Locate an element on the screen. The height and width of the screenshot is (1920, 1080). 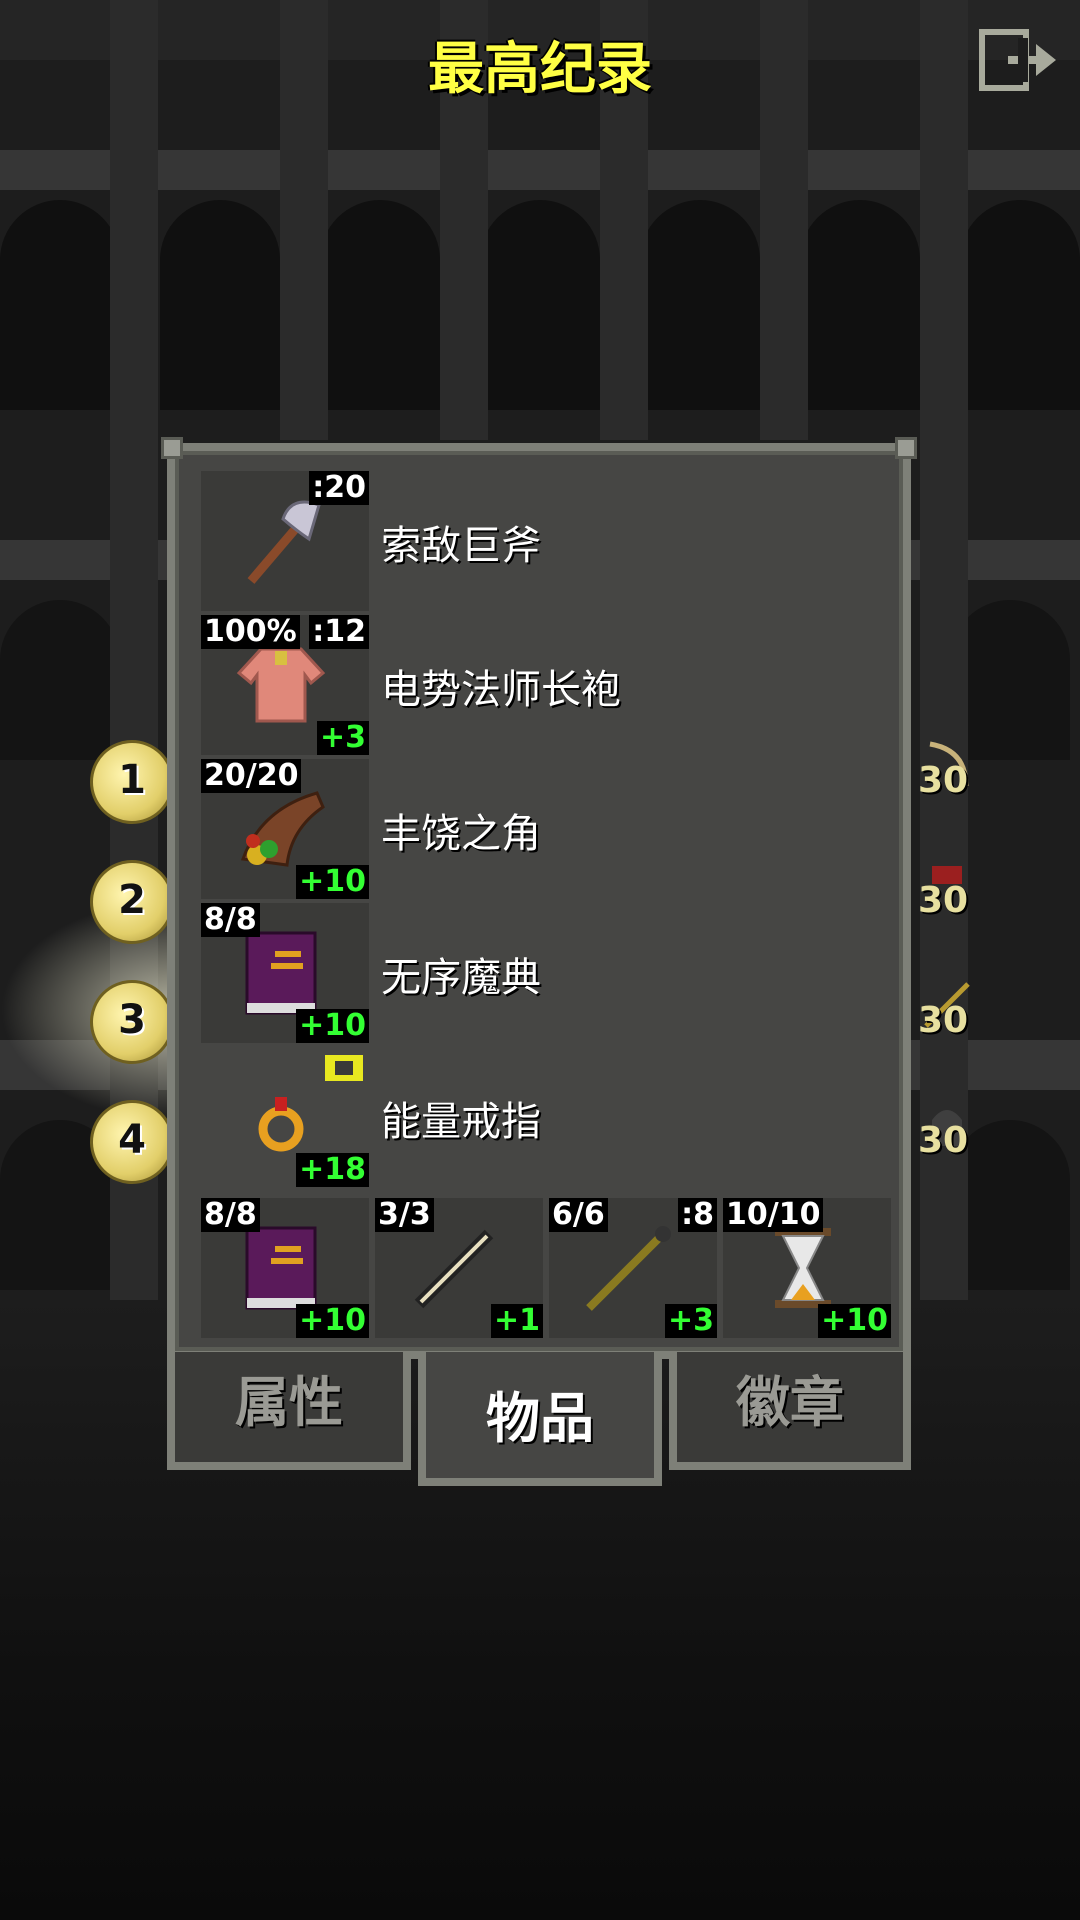
item-row: +18 能量戒指 is located at coordinates (541, 1117).